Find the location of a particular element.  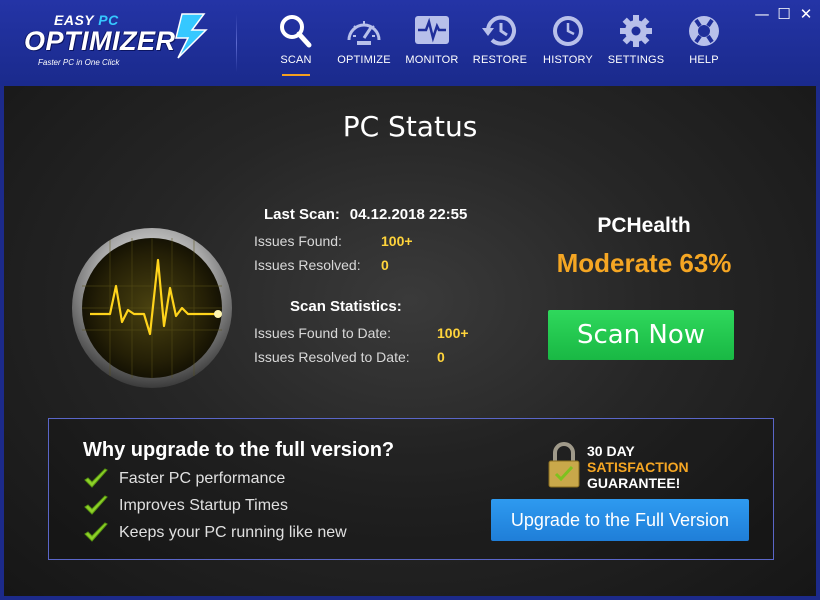

feature-text: Faster PC performance is located at coordinates (202, 478).